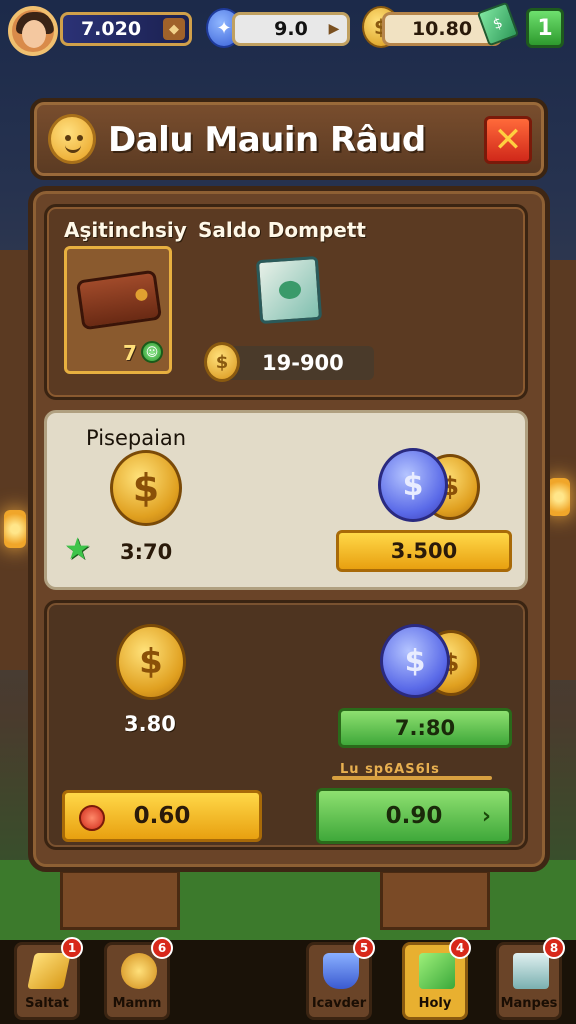 The width and height of the screenshot is (576, 1024). What do you see at coordinates (15, 529) in the screenshot?
I see `lamp-icon` at bounding box center [15, 529].